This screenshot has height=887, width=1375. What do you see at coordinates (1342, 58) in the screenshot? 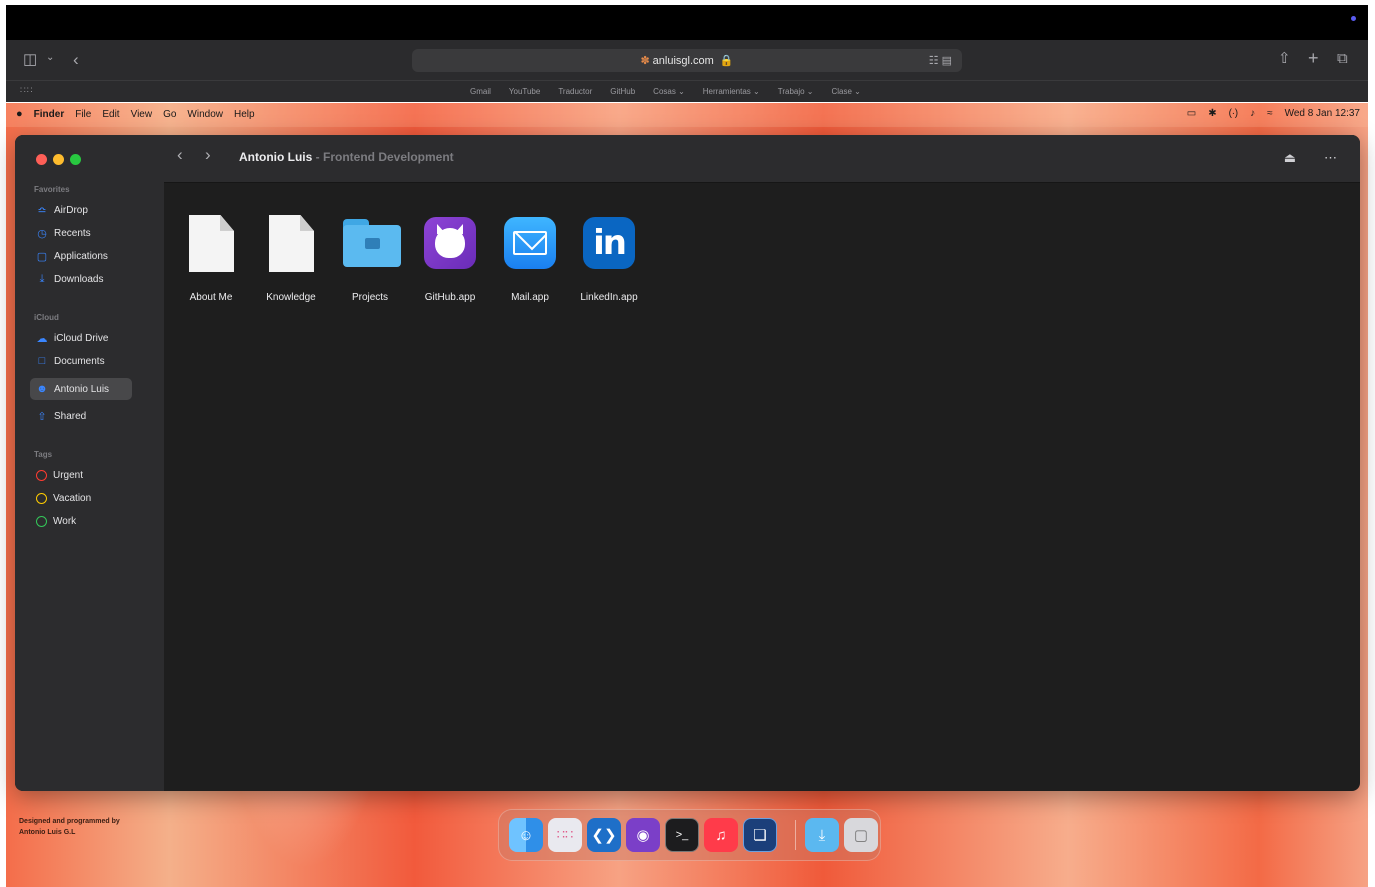
I see `tabs-icon: ⧉` at bounding box center [1342, 58].